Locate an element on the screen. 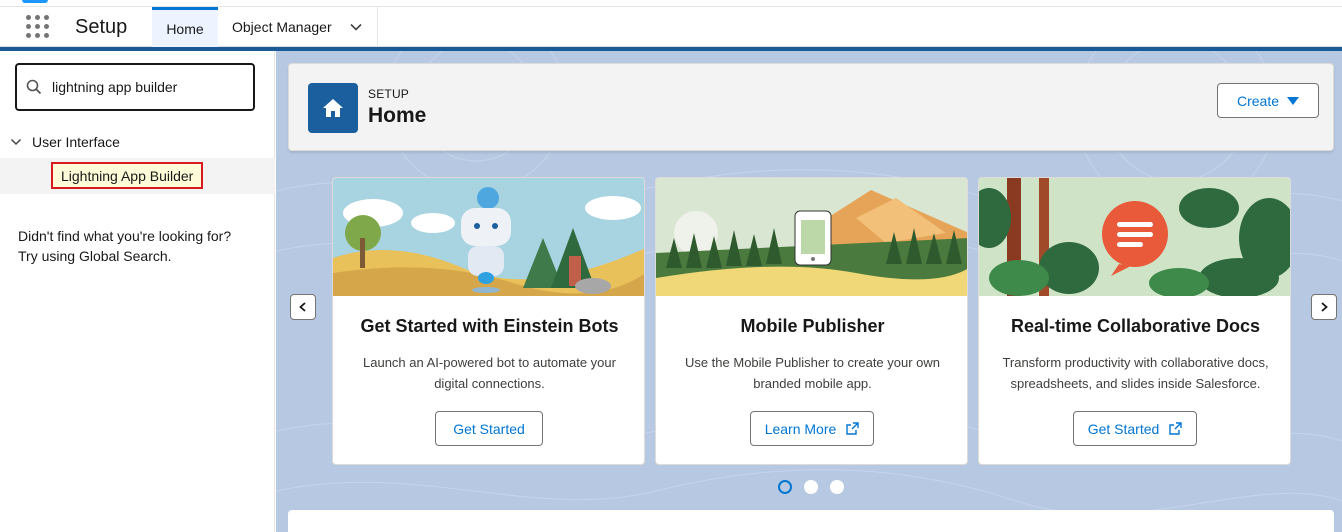  tree-child-row: Lightning App Builder is located at coordinates (137, 176).